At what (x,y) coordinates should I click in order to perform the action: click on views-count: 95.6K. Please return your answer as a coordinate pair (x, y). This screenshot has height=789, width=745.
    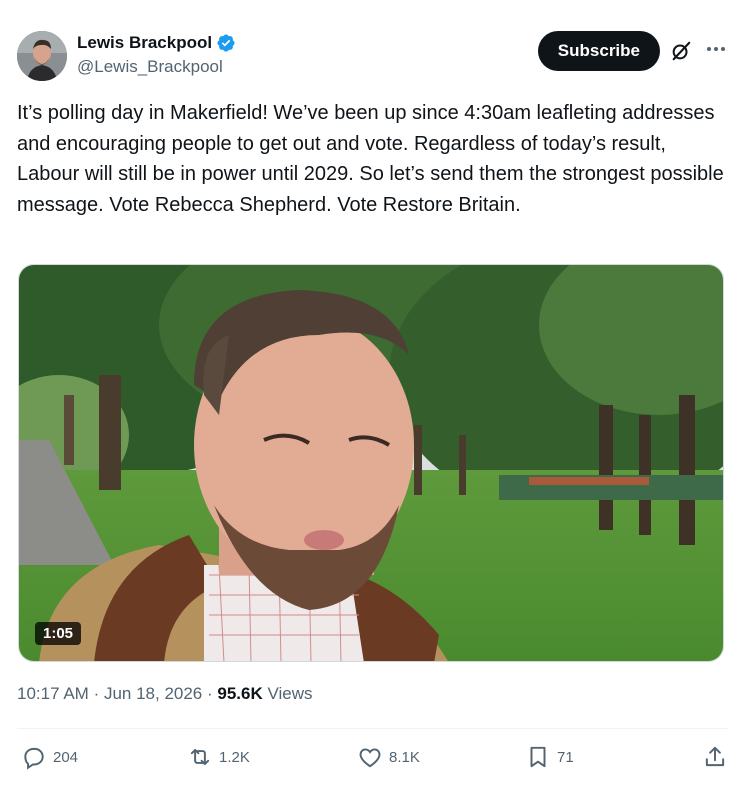
    Looking at the image, I should click on (240, 693).